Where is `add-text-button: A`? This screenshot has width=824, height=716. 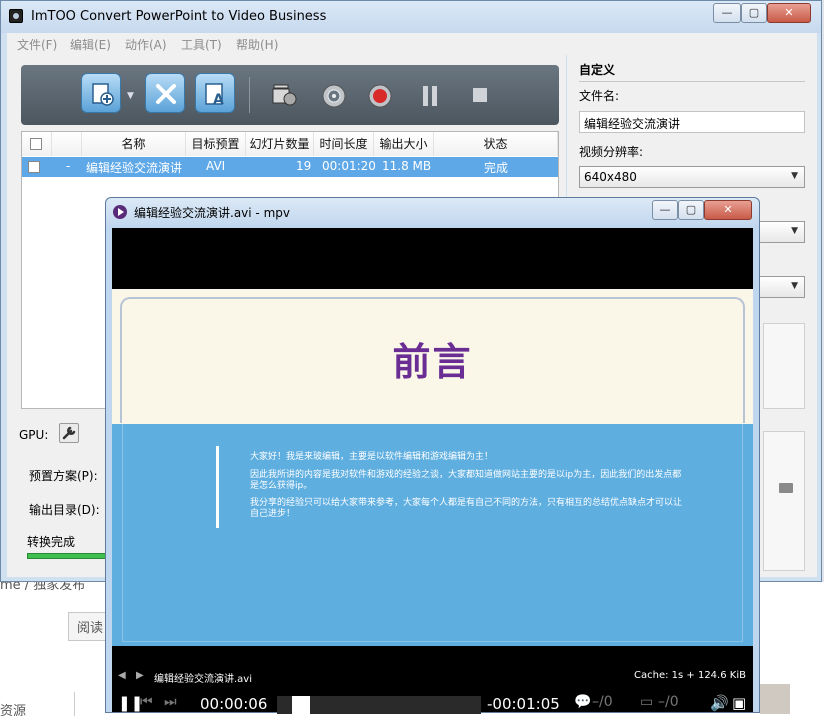 add-text-button: A is located at coordinates (215, 93).